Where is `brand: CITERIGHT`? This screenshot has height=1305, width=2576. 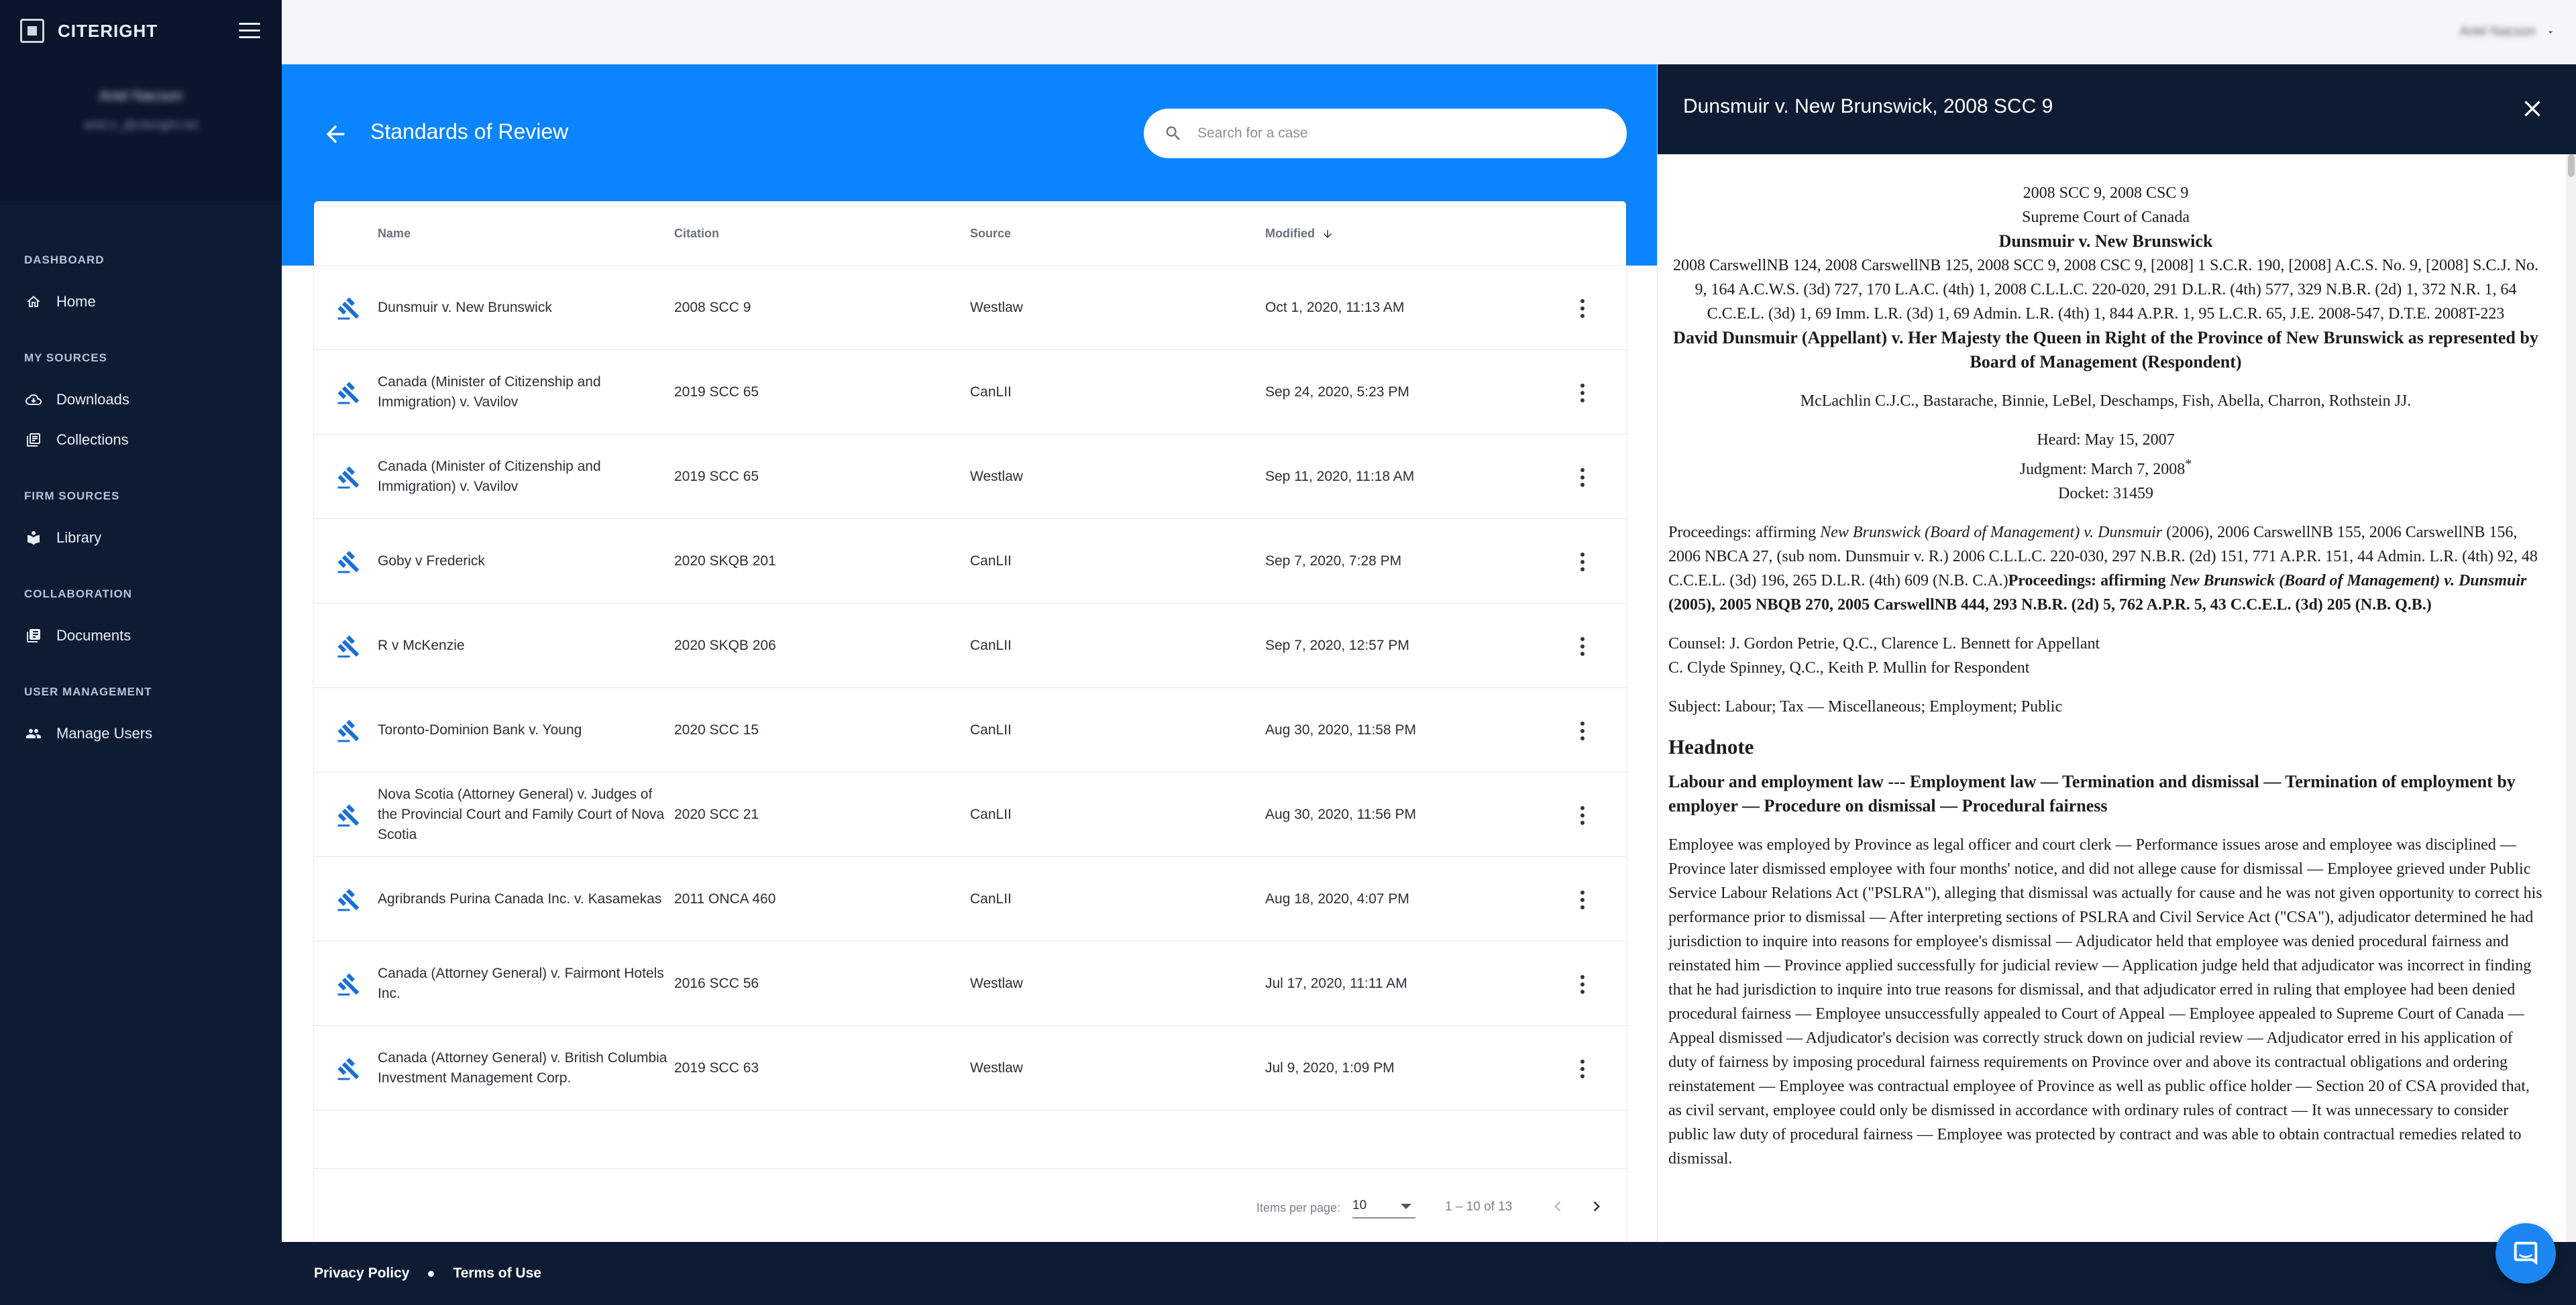
brand: CITERIGHT is located at coordinates (89, 31).